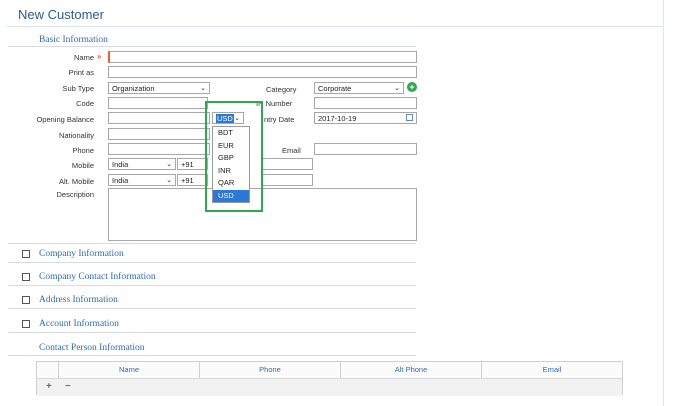 Image resolution: width=673 pixels, height=406 pixels. I want to click on section-contact-person-information: Contact Person Information, so click(92, 348).